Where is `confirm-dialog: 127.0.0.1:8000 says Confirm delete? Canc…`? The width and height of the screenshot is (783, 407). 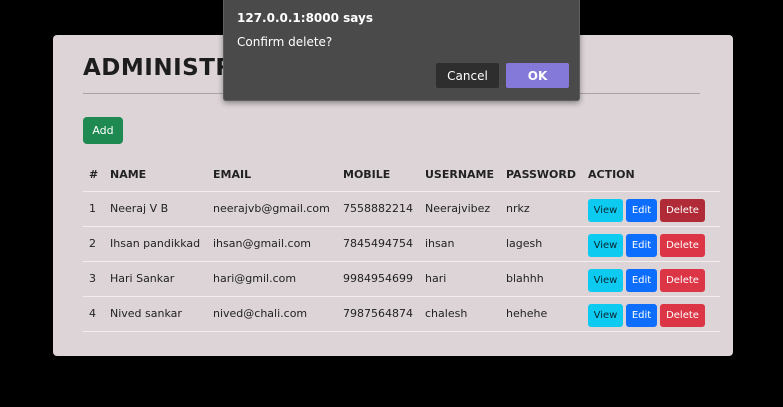
confirm-dialog: 127.0.0.1:8000 says Confirm delete? Canc… is located at coordinates (401, 50).